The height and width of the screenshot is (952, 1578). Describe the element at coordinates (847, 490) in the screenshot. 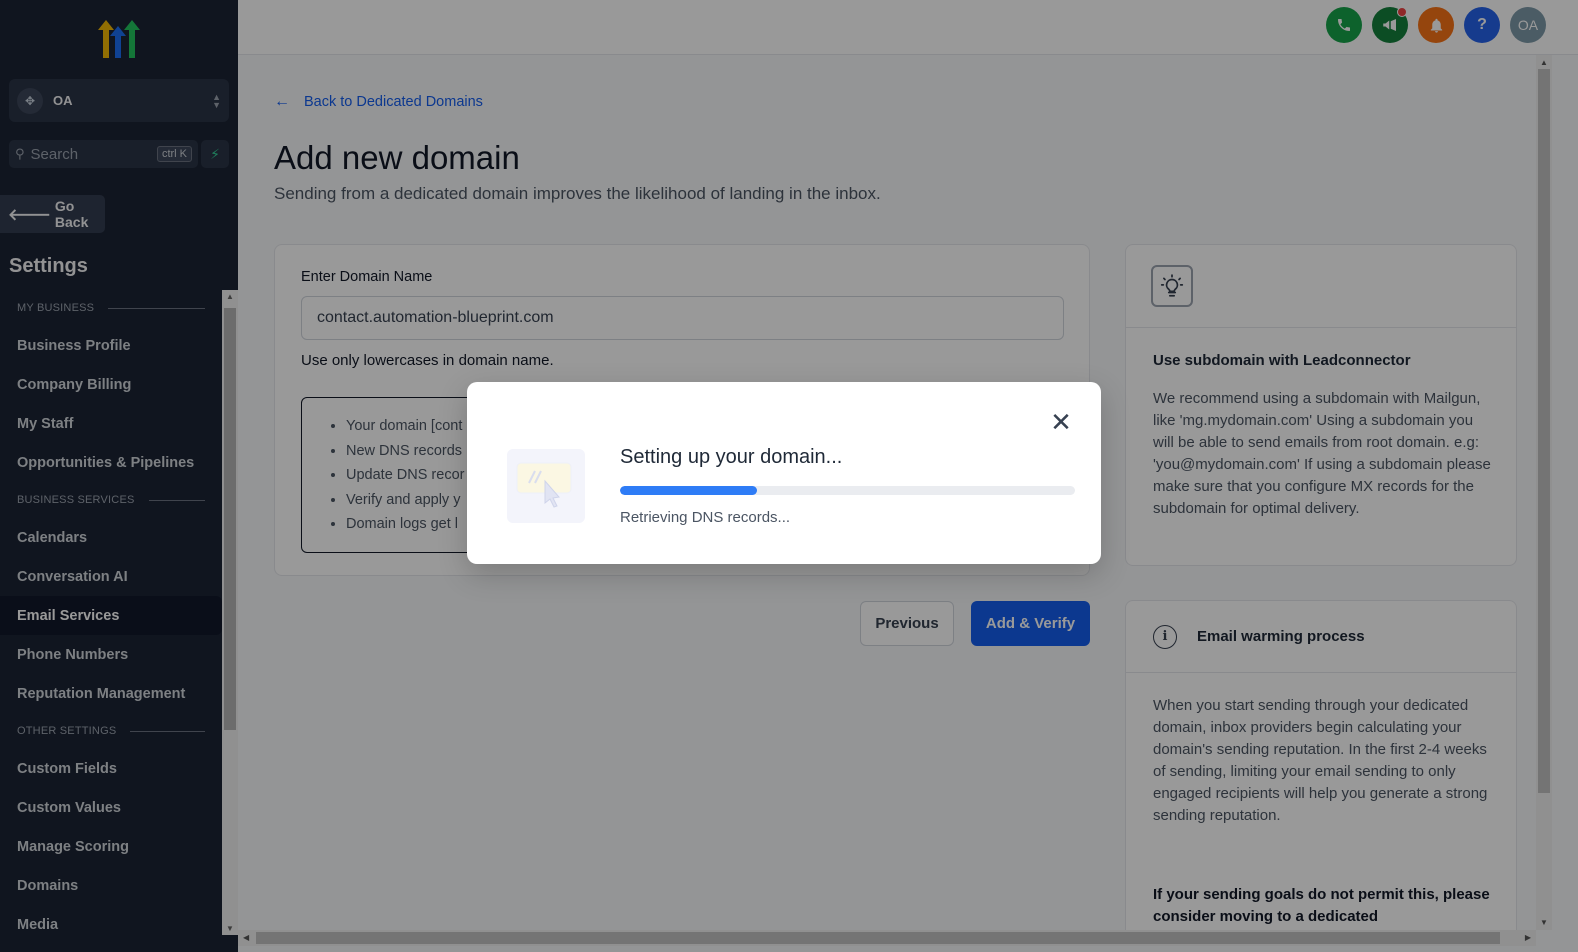

I see `setup-progress-bar` at that location.